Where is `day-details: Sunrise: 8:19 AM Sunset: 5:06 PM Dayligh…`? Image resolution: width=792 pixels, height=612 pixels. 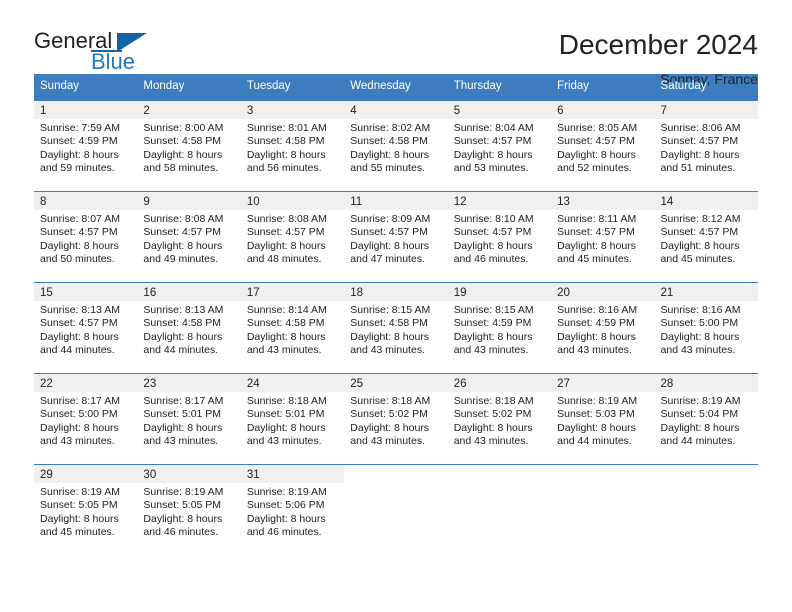
day-details: Sunrise: 8:19 AM Sunset: 5:06 PM Dayligh… is located at coordinates (292, 511).